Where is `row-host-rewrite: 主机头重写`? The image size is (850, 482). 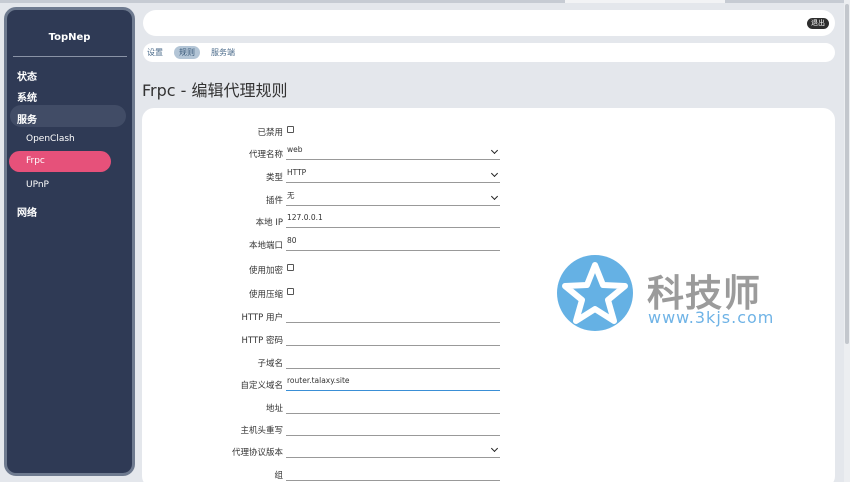
row-host-rewrite: 主机头重写 is located at coordinates (488, 430).